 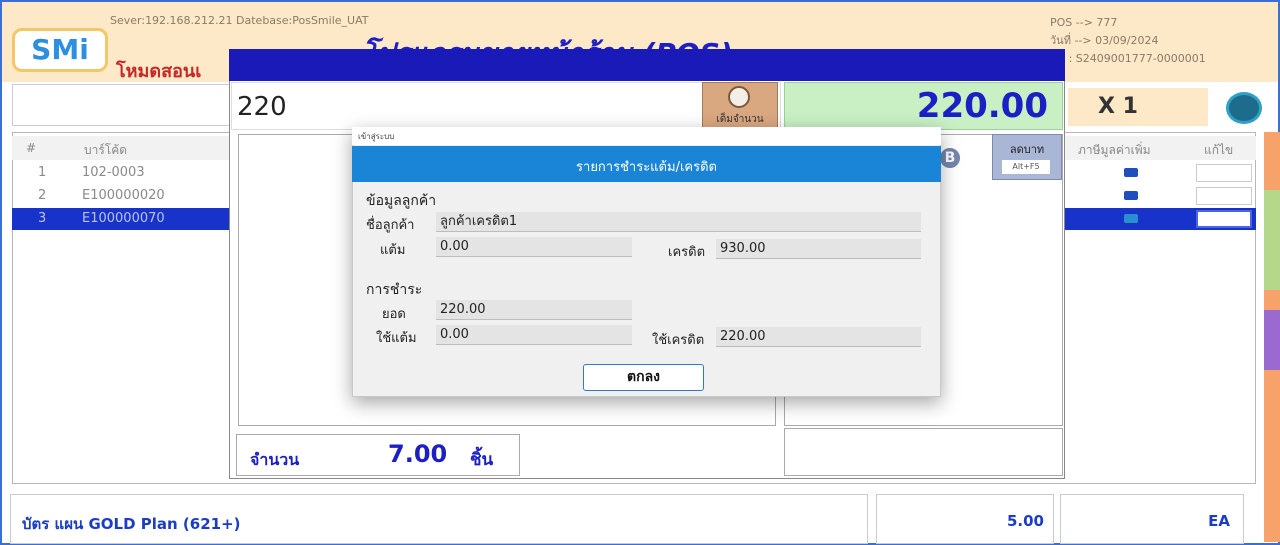 What do you see at coordinates (1219, 150) in the screenshot?
I see `column-header-edit: แก้ไข` at bounding box center [1219, 150].